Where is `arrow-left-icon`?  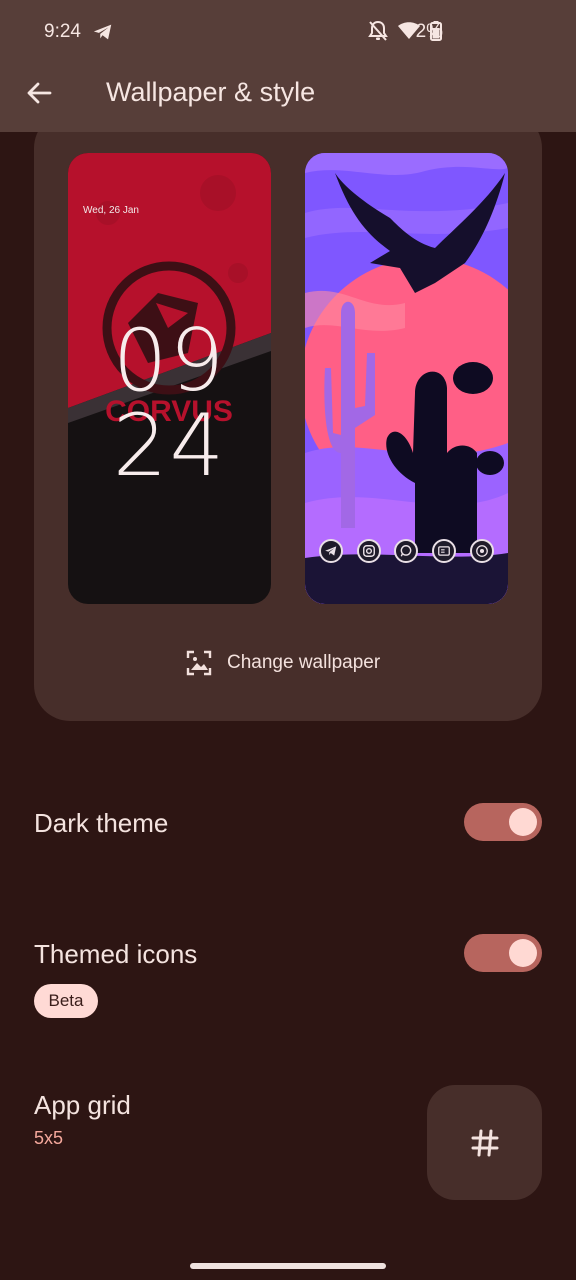 arrow-left-icon is located at coordinates (39, 93).